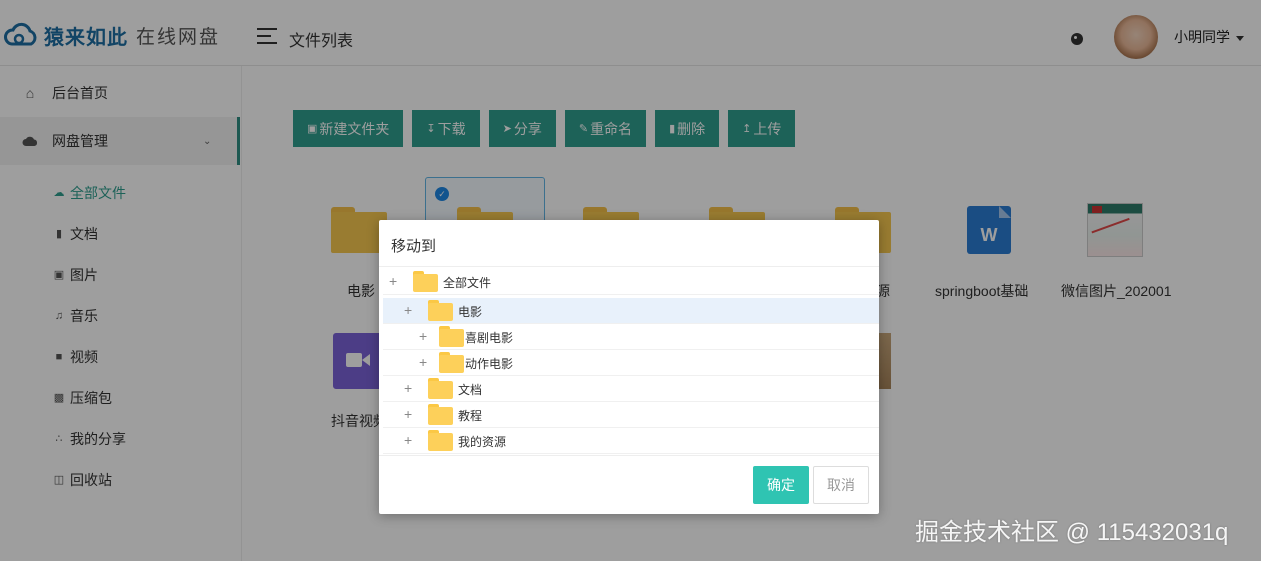 Image resolution: width=1261 pixels, height=561 pixels. What do you see at coordinates (631, 311) in the screenshot?
I see `tree-node-movies: + 电影` at bounding box center [631, 311].